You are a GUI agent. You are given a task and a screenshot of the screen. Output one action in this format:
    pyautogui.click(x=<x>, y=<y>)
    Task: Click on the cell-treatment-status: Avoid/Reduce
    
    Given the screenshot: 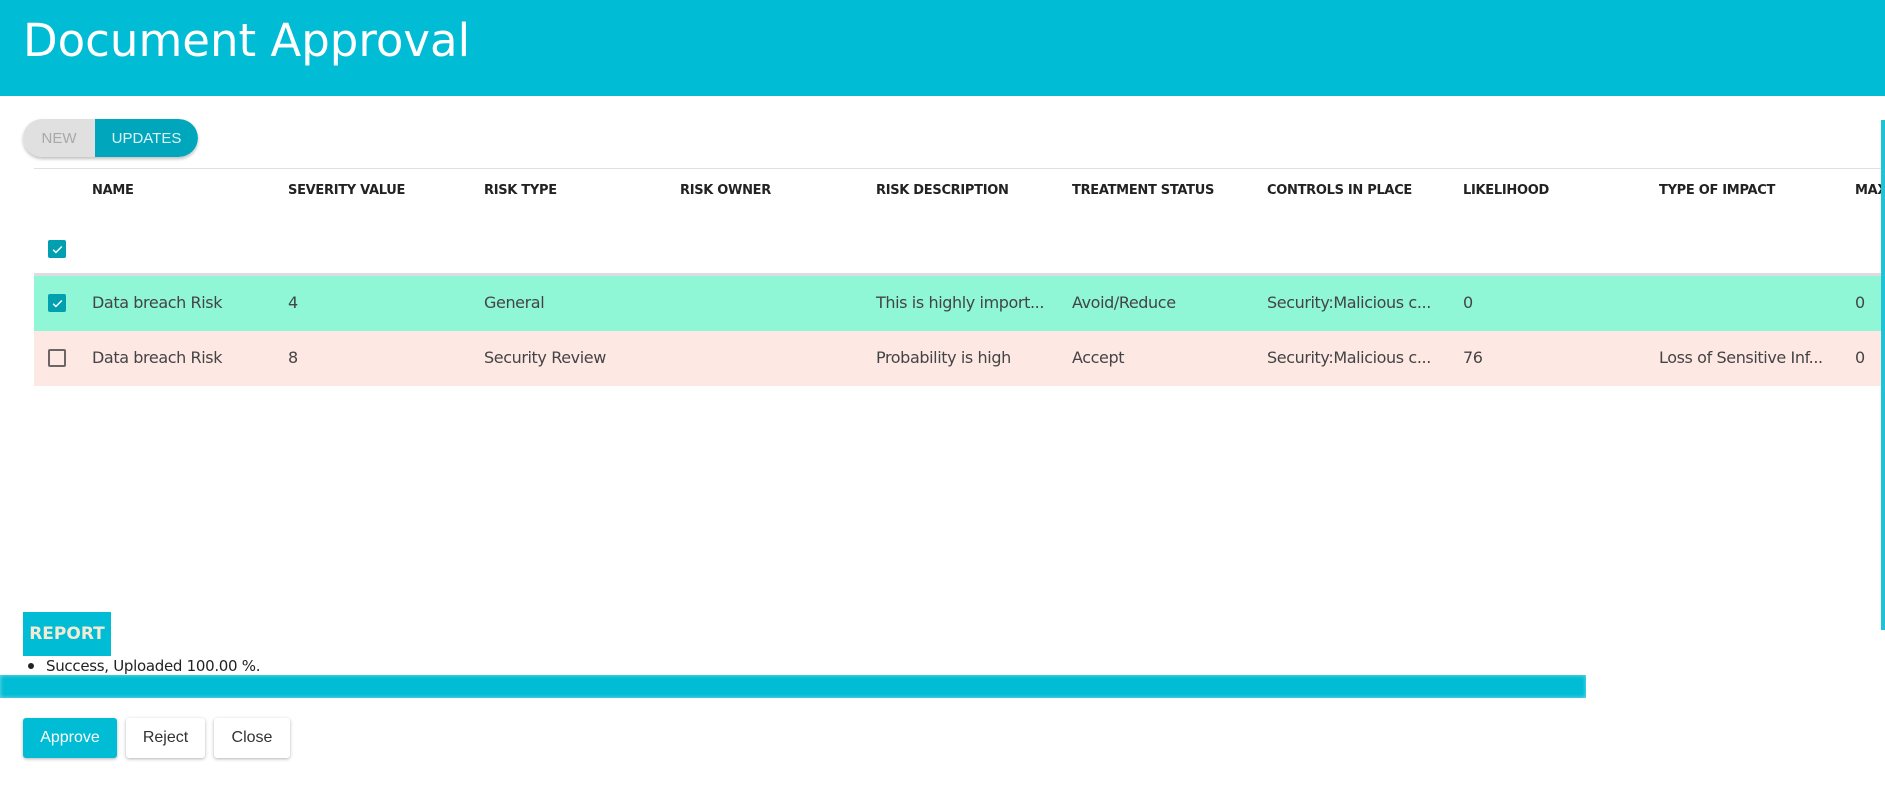 What is the action you would take?
    pyautogui.click(x=1124, y=302)
    